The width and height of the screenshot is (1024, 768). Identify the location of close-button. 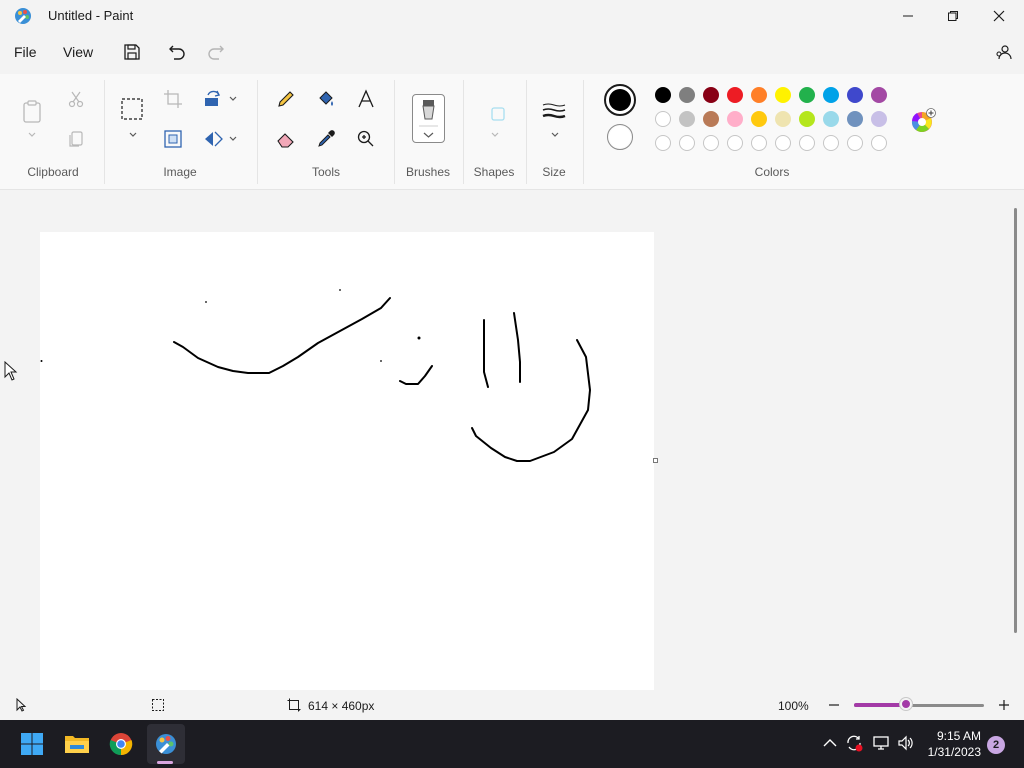
(999, 16).